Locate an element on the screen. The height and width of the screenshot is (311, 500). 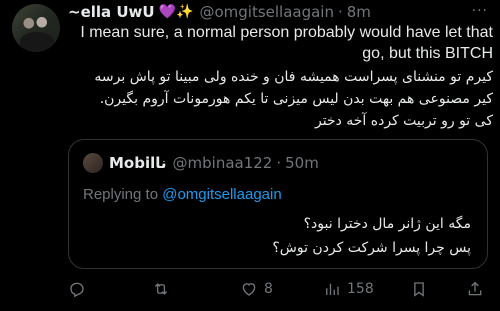
quoted-text-line: پس چرا پسرا شرکت کردن توش؟ is located at coordinates (371, 248).